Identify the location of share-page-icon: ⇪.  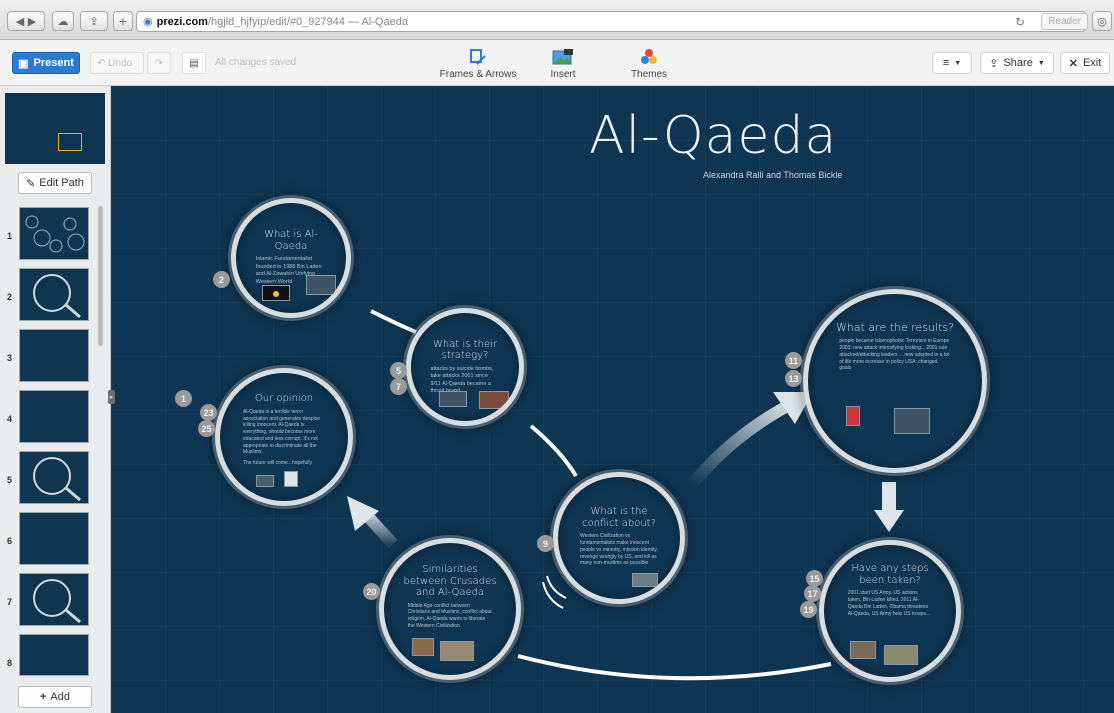
(94, 21).